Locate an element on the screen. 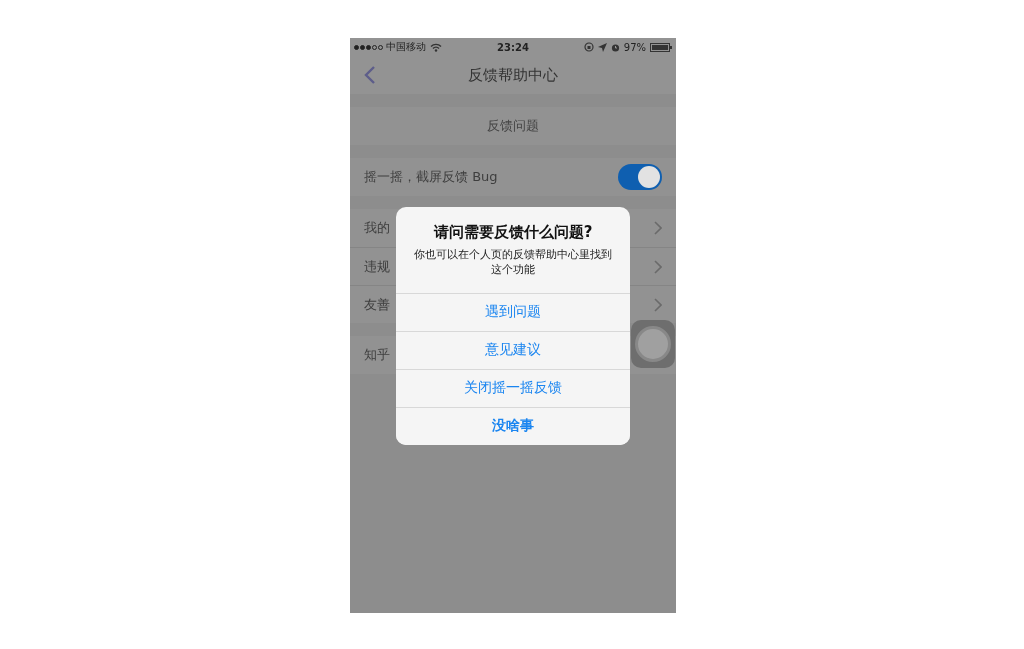 This screenshot has height=649, width=1024. battery-percent: 97% is located at coordinates (634, 47).